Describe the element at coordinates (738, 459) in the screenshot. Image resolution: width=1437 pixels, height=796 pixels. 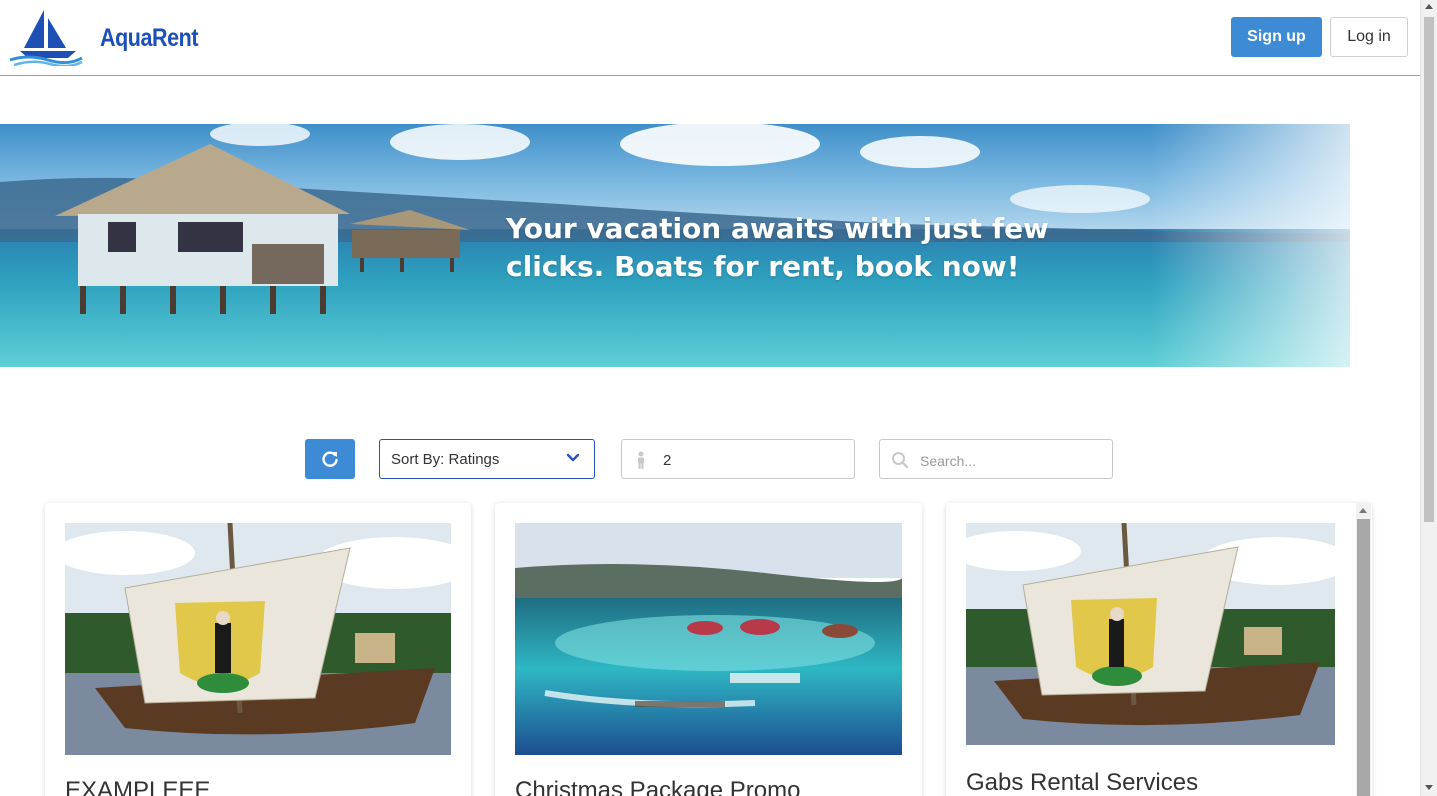
I see `guests-input: 2` at that location.